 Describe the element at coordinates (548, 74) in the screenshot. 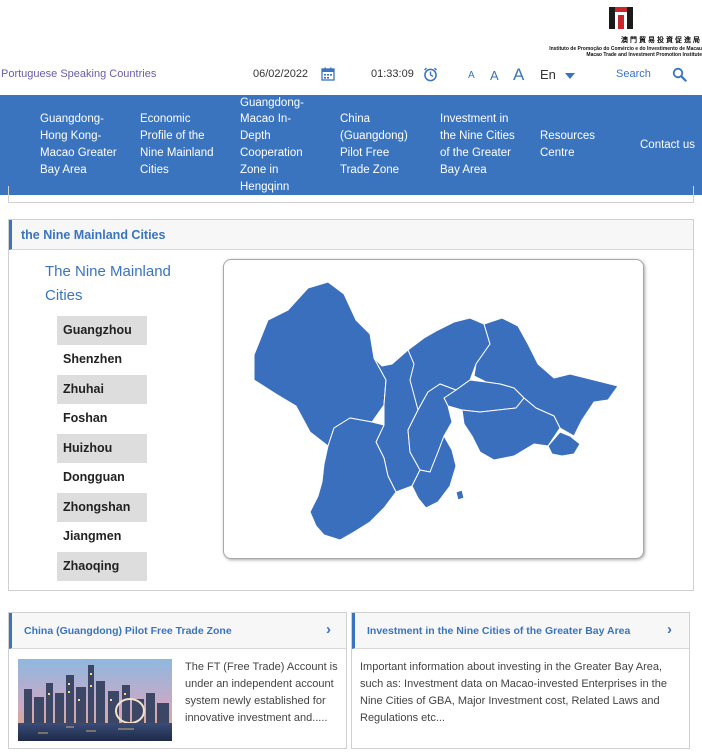

I see `language-selector: En` at that location.